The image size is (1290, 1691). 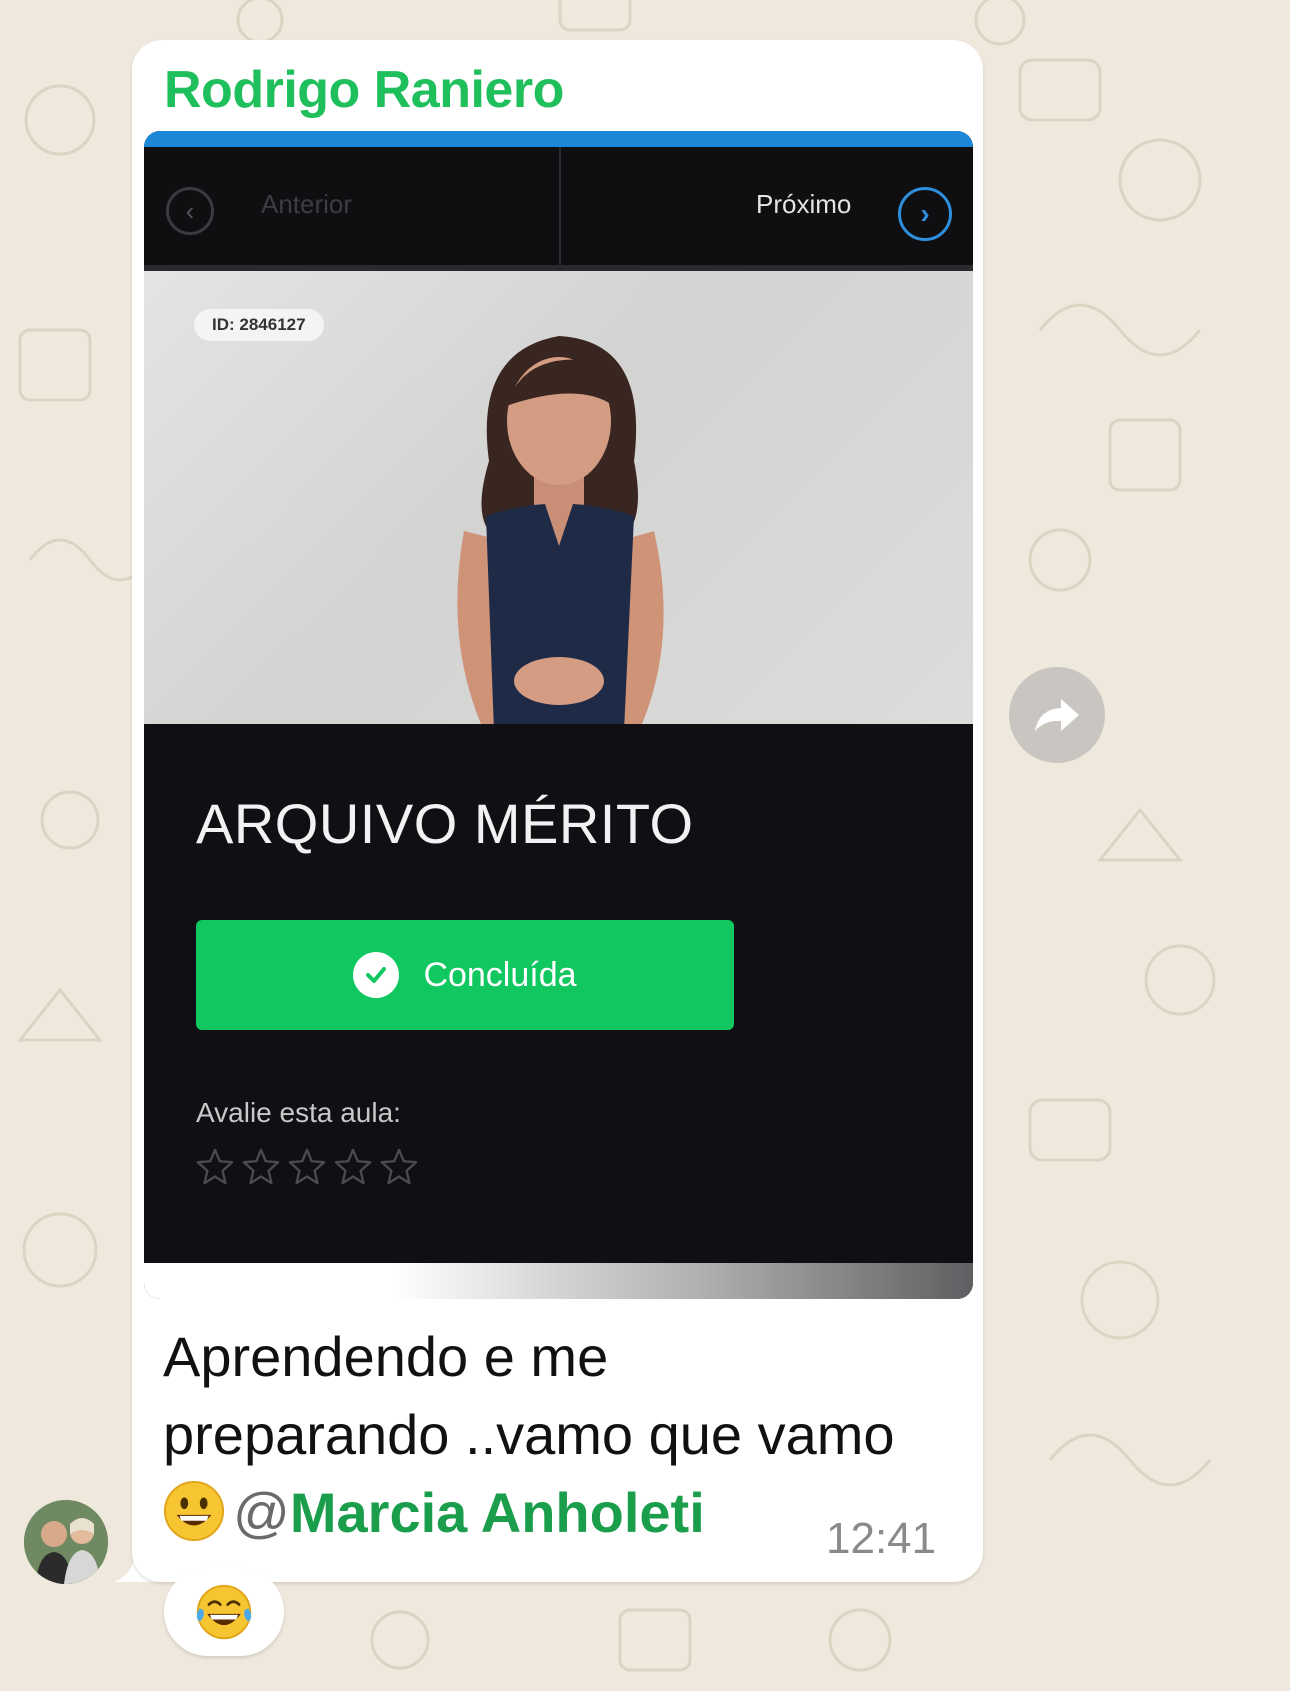 I want to click on mention-at: @, so click(x=261, y=1512).